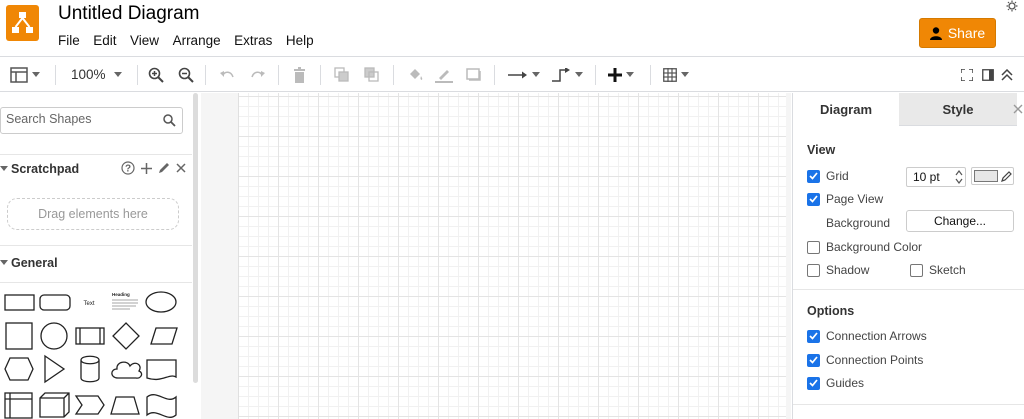 This screenshot has width=1024, height=419. I want to click on shape-diamond, so click(126, 336).